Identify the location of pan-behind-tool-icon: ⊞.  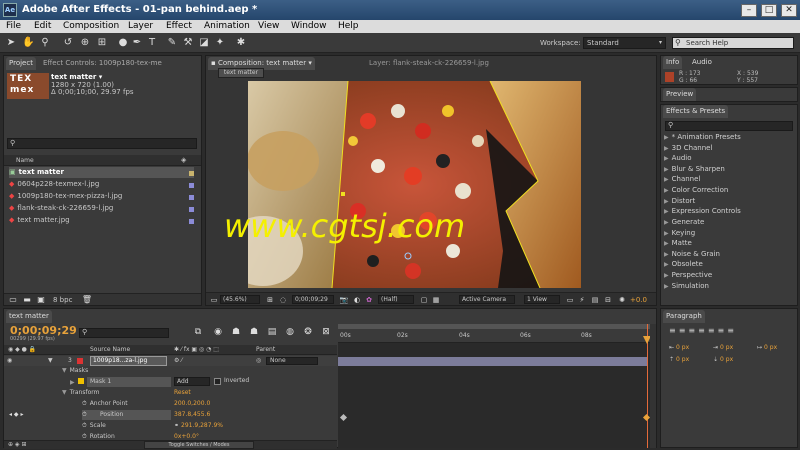
(102, 43).